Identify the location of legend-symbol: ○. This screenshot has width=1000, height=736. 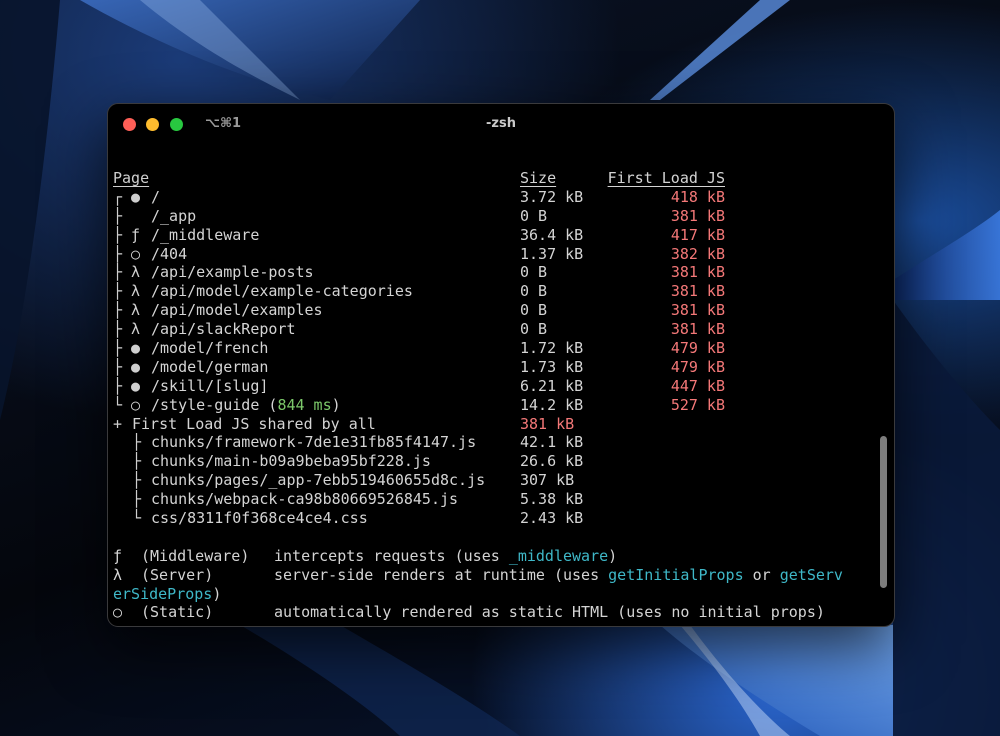
(118, 612).